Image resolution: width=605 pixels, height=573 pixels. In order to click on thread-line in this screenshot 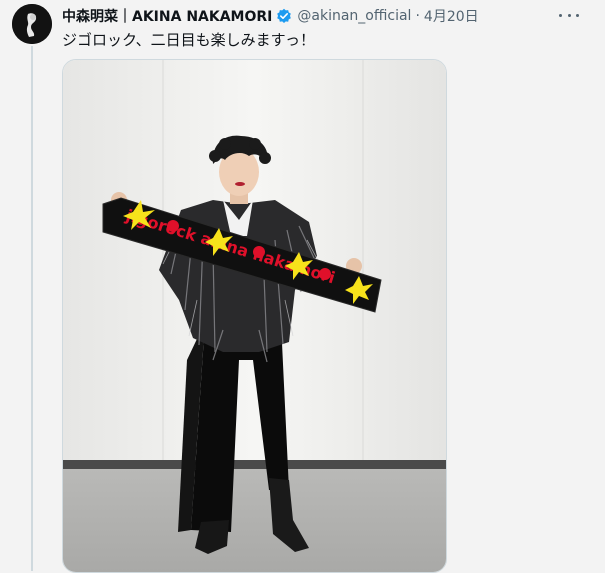, I will do `click(32, 308)`.